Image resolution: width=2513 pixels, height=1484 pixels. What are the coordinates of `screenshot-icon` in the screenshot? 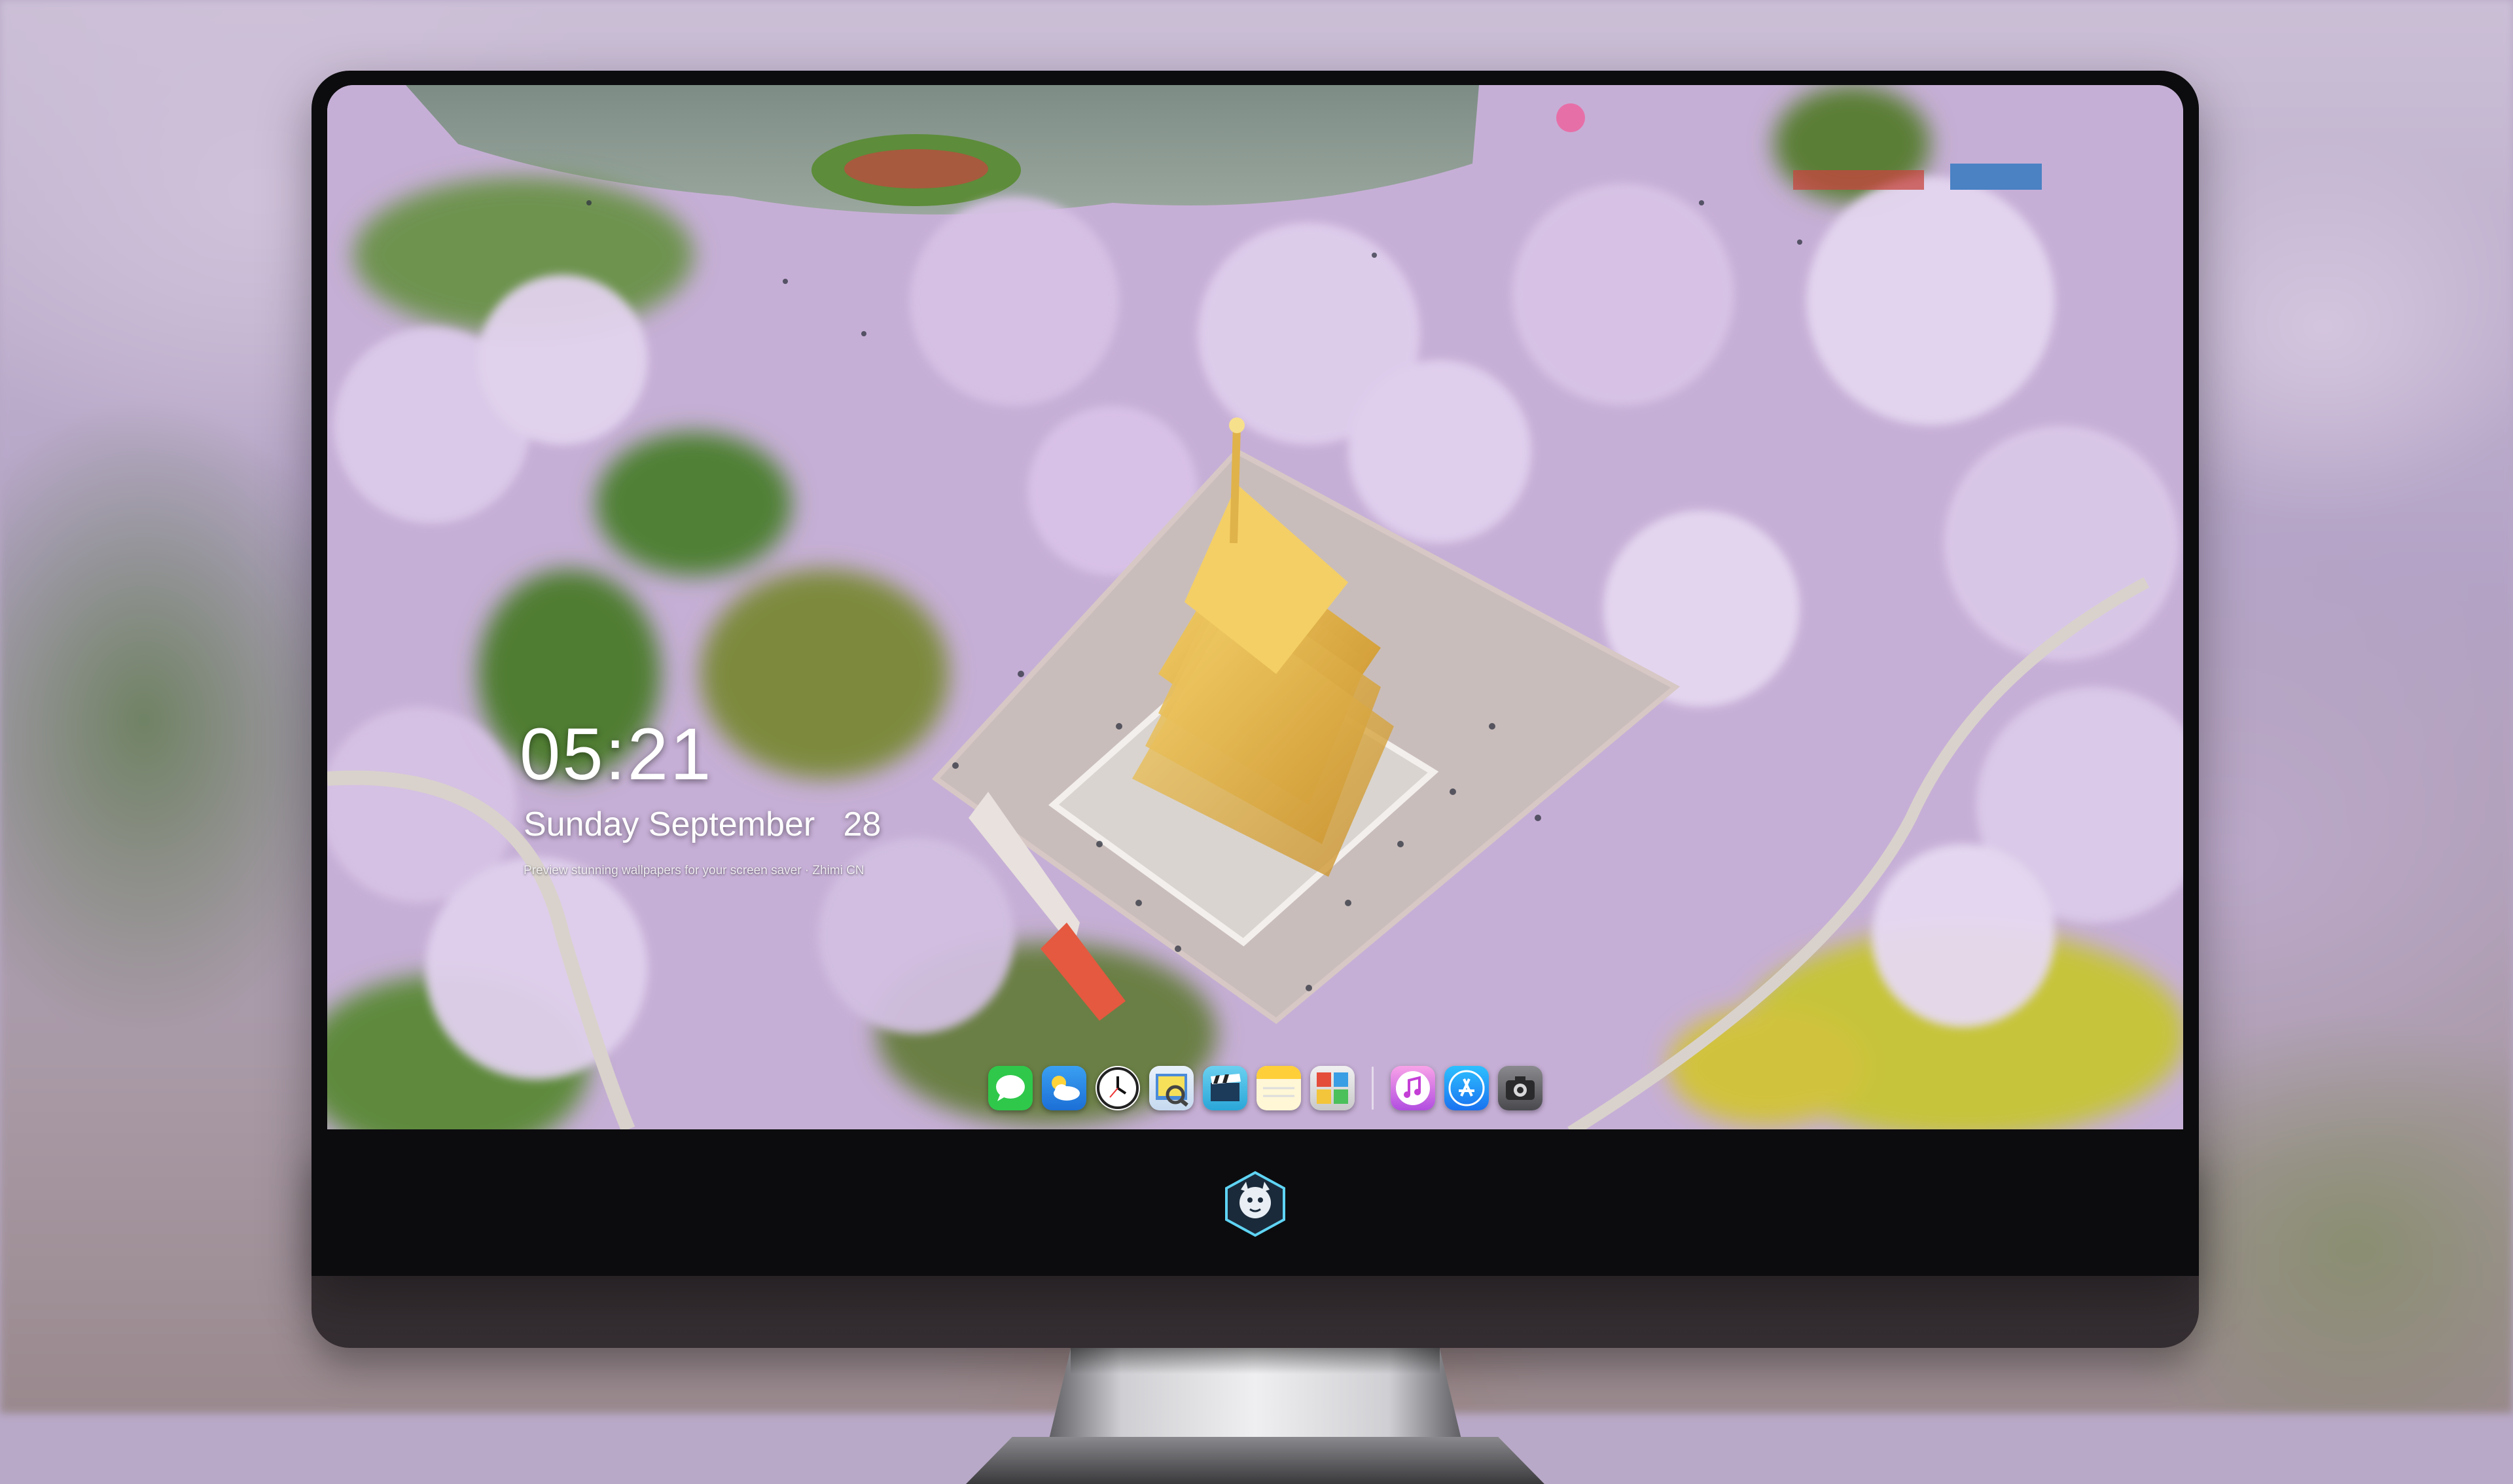 It's located at (1520, 1088).